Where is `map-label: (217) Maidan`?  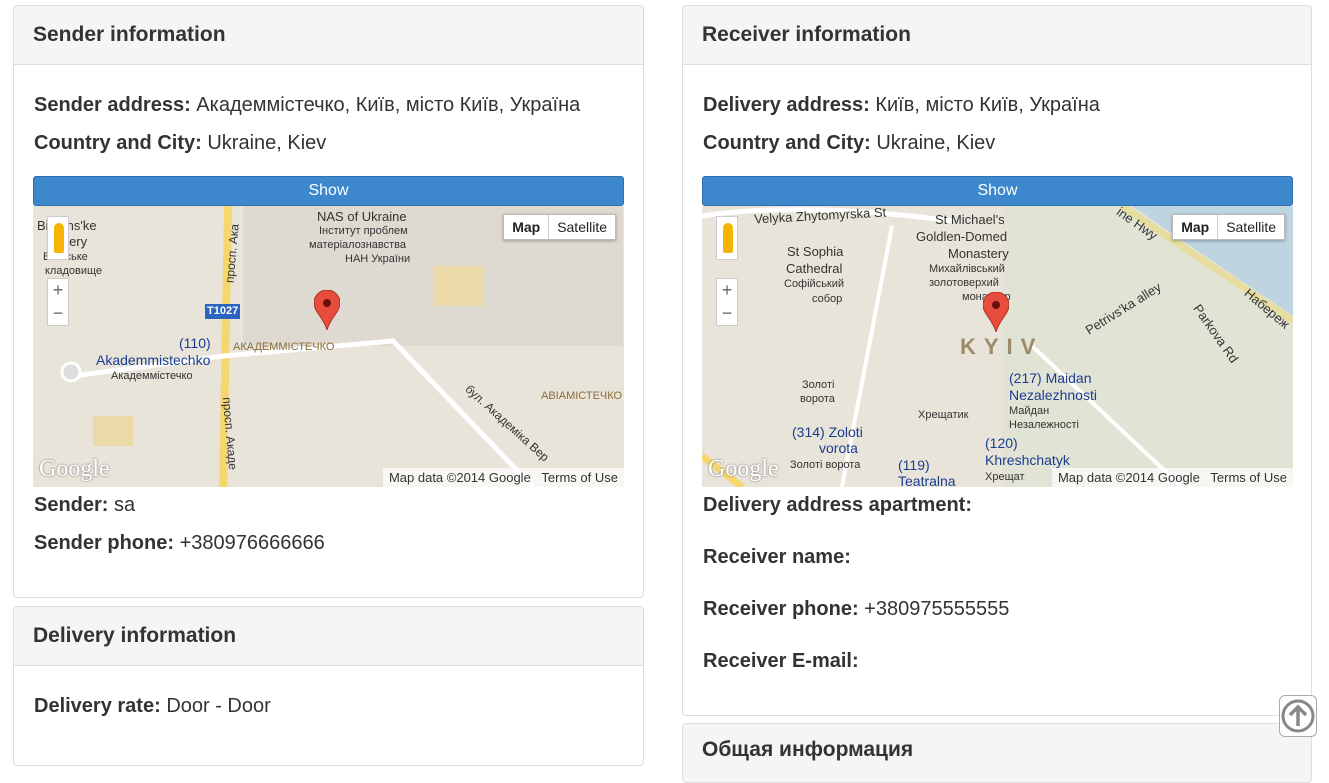 map-label: (217) Maidan is located at coordinates (1050, 378).